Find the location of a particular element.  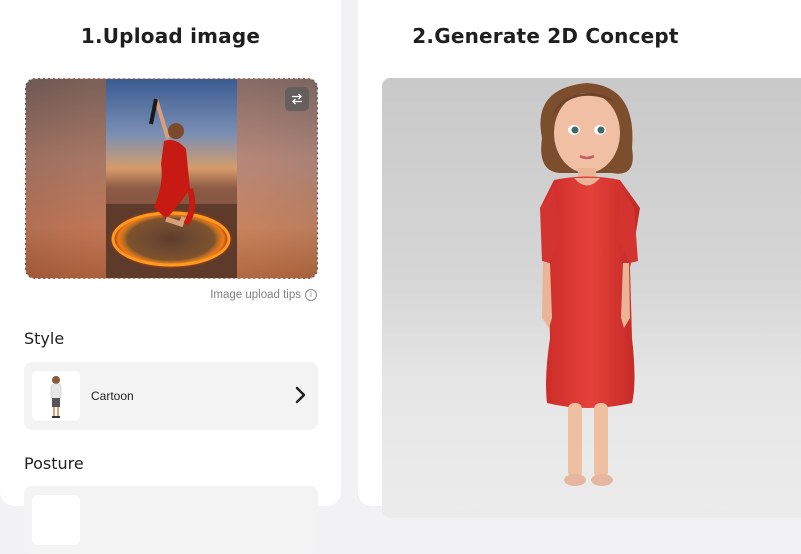

image-upload-tips-link: Image upload tips i is located at coordinates (263, 295).